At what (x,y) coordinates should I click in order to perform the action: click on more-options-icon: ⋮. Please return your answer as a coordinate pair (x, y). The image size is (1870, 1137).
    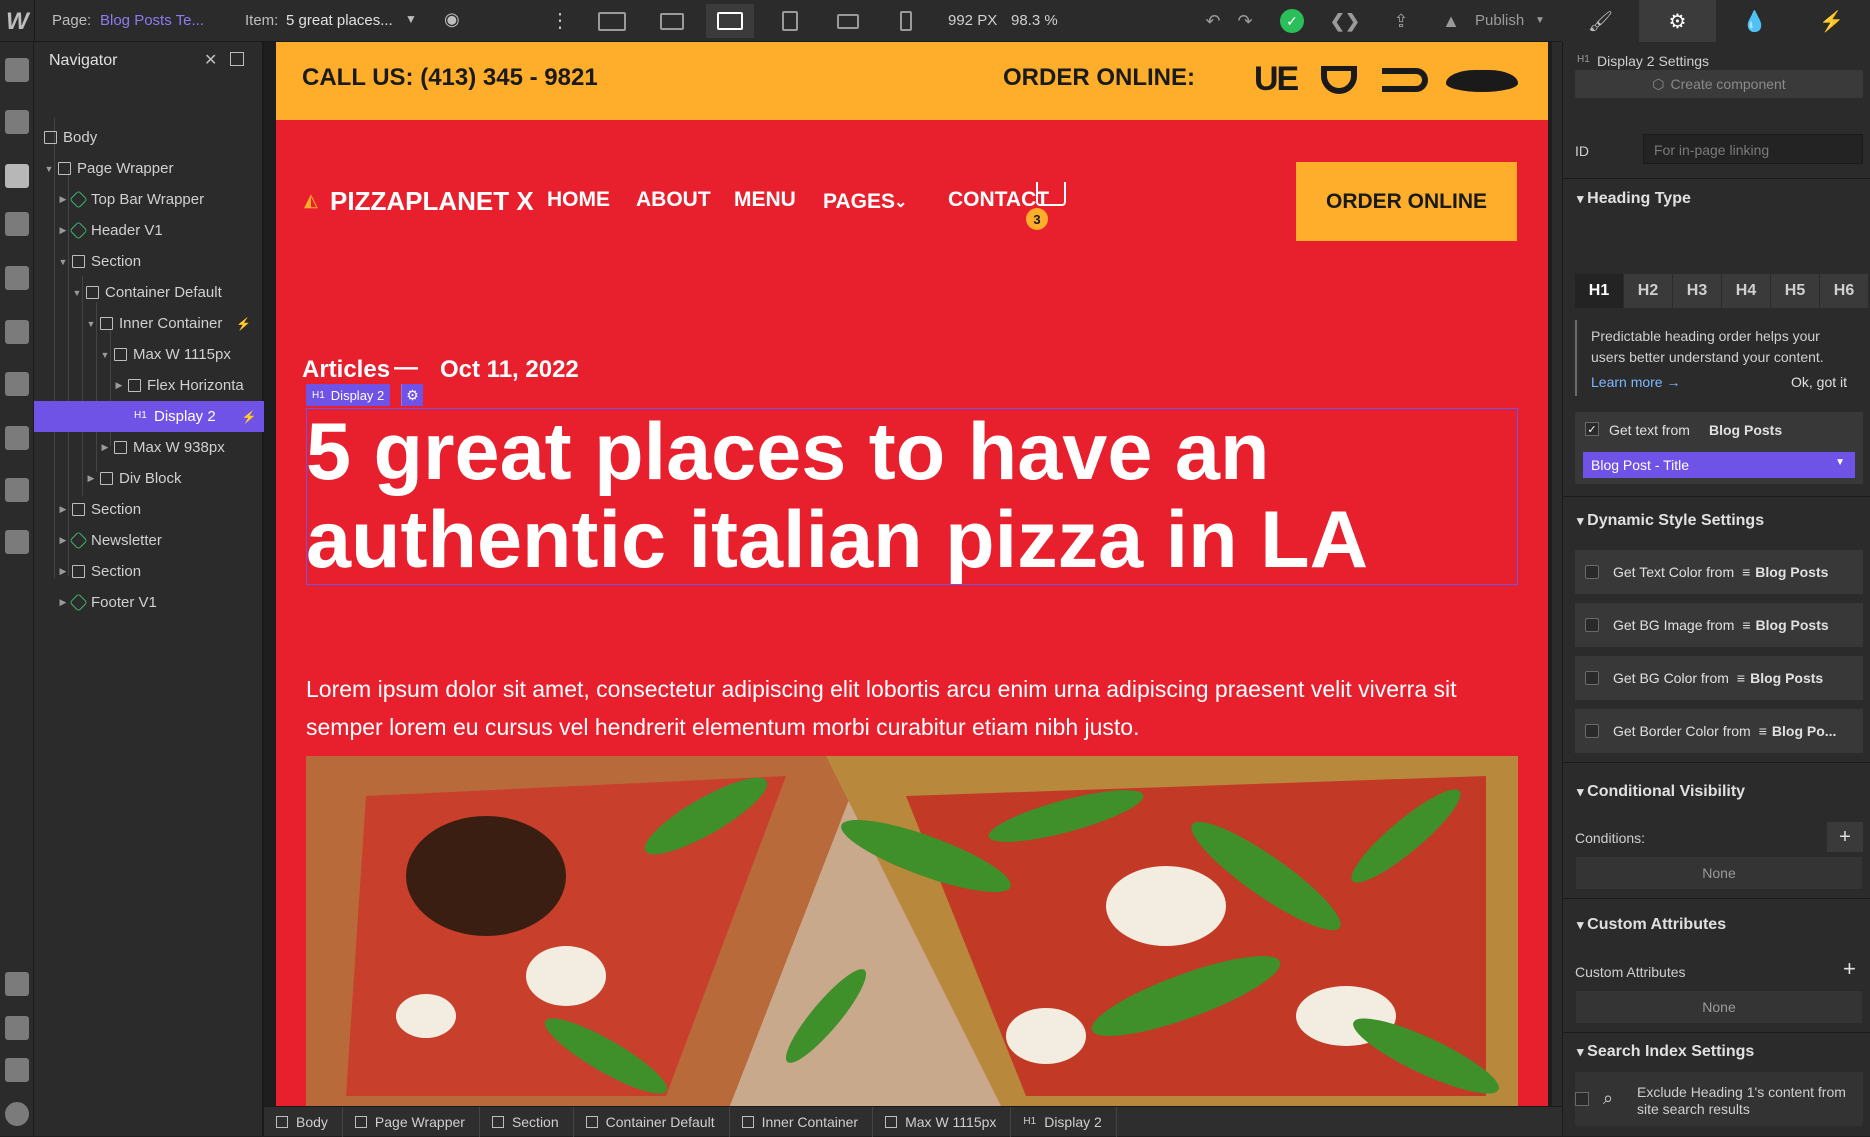
    Looking at the image, I should click on (560, 20).